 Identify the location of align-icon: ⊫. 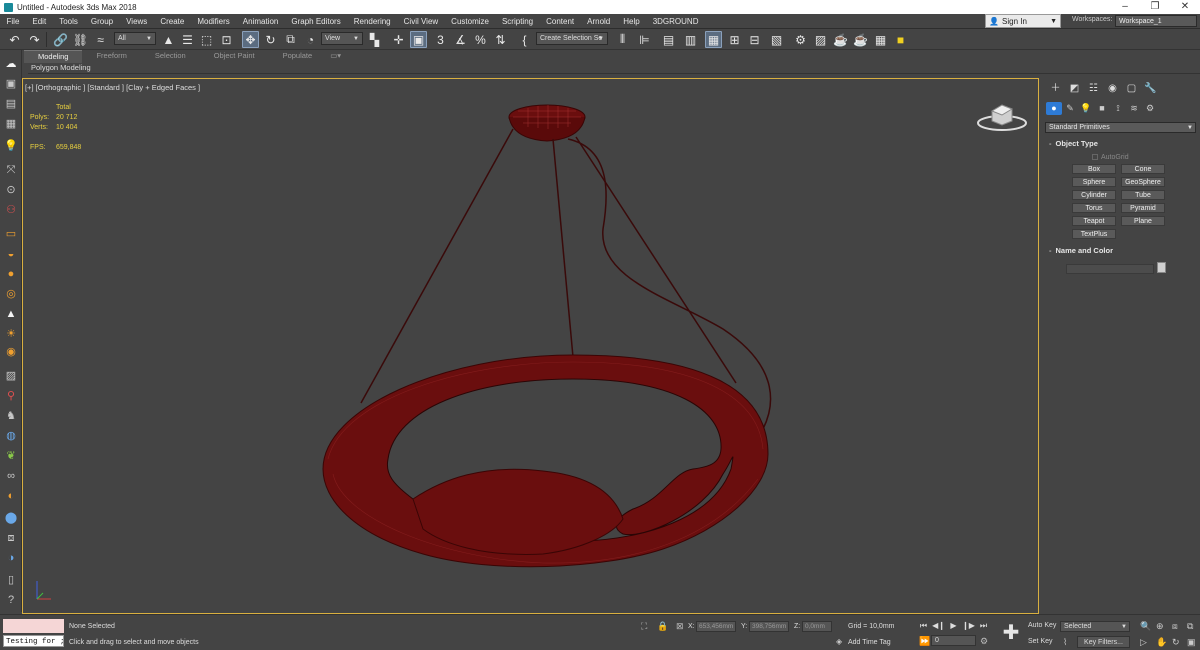
(644, 39).